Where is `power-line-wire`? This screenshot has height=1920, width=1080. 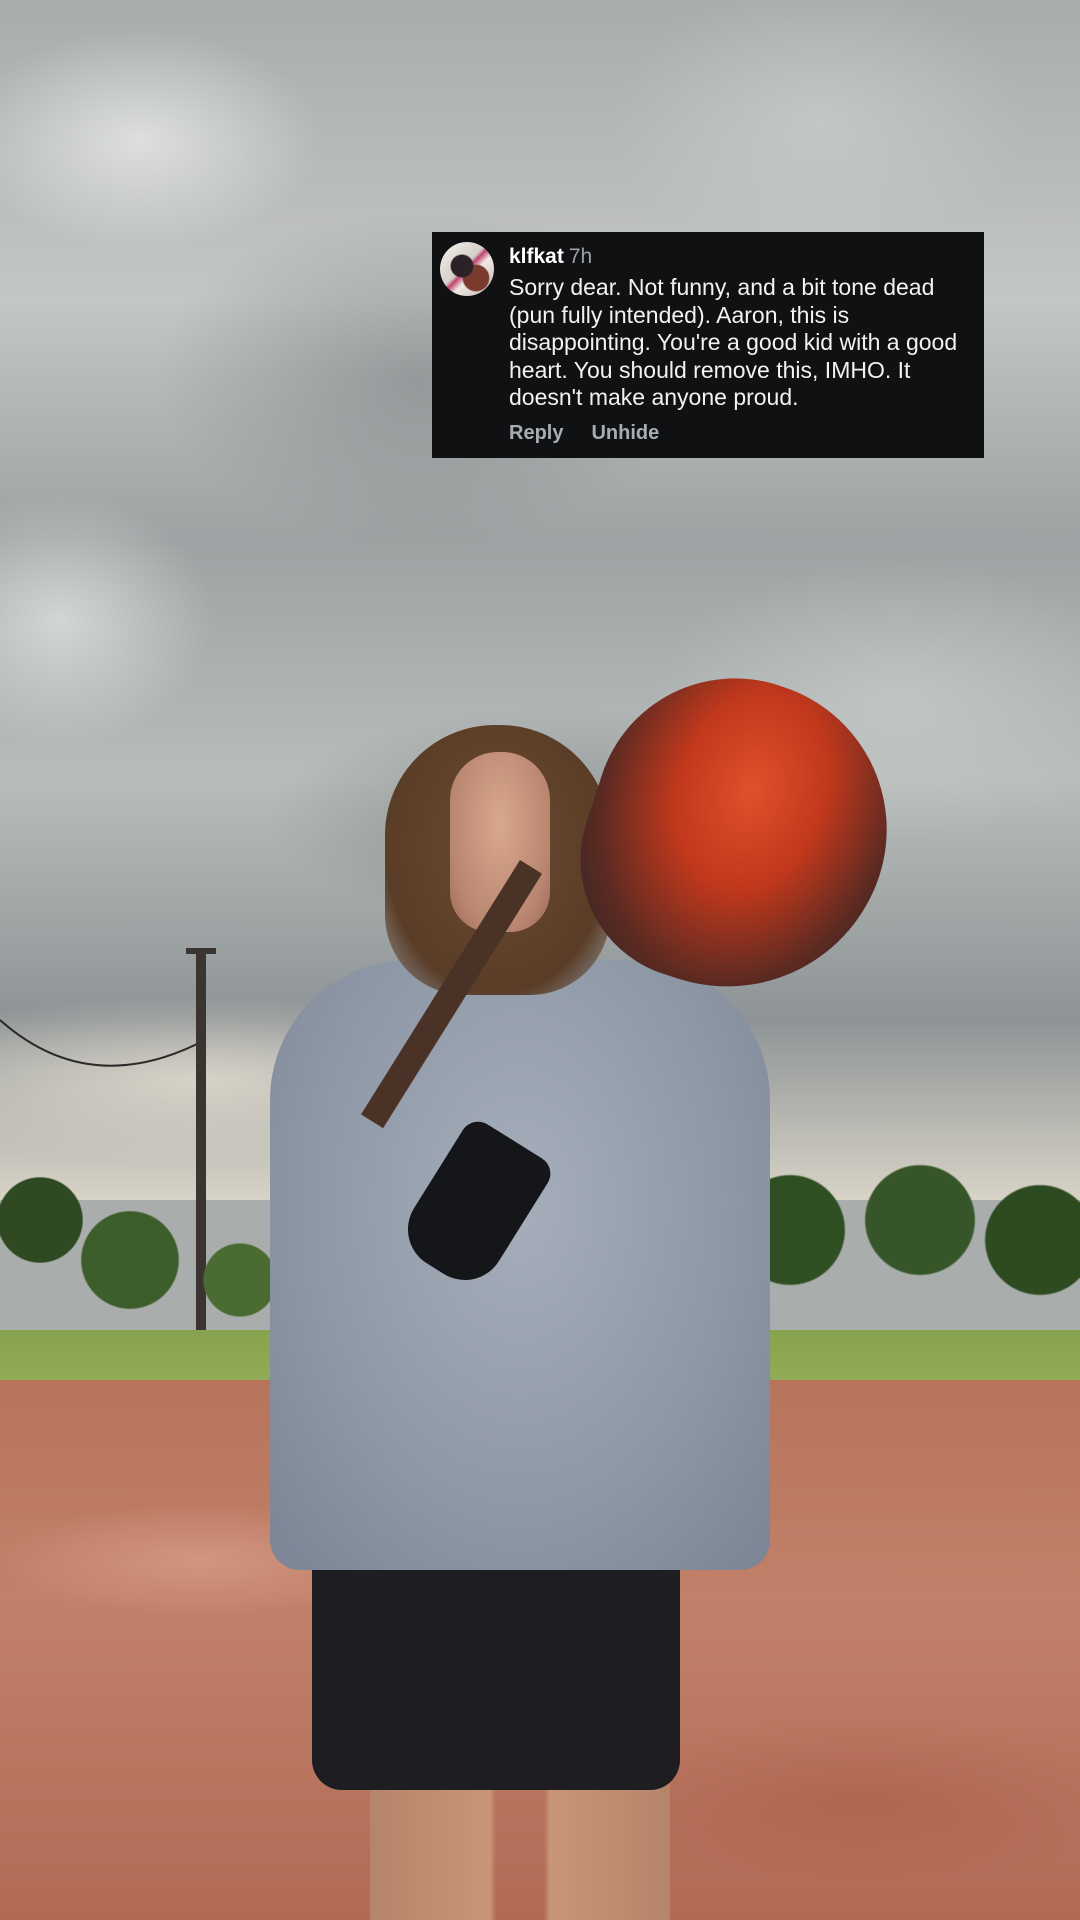
power-line-wire is located at coordinates (103, 1043).